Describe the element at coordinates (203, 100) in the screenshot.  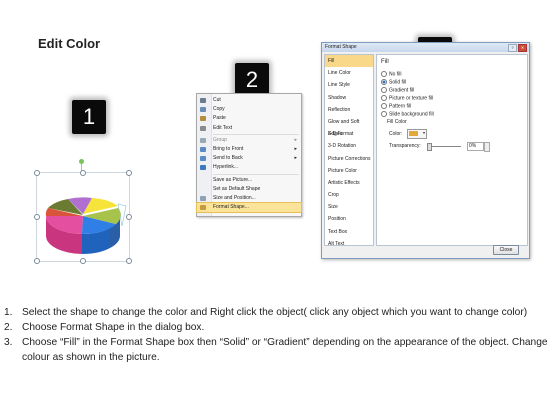
I see `scissors-icon` at that location.